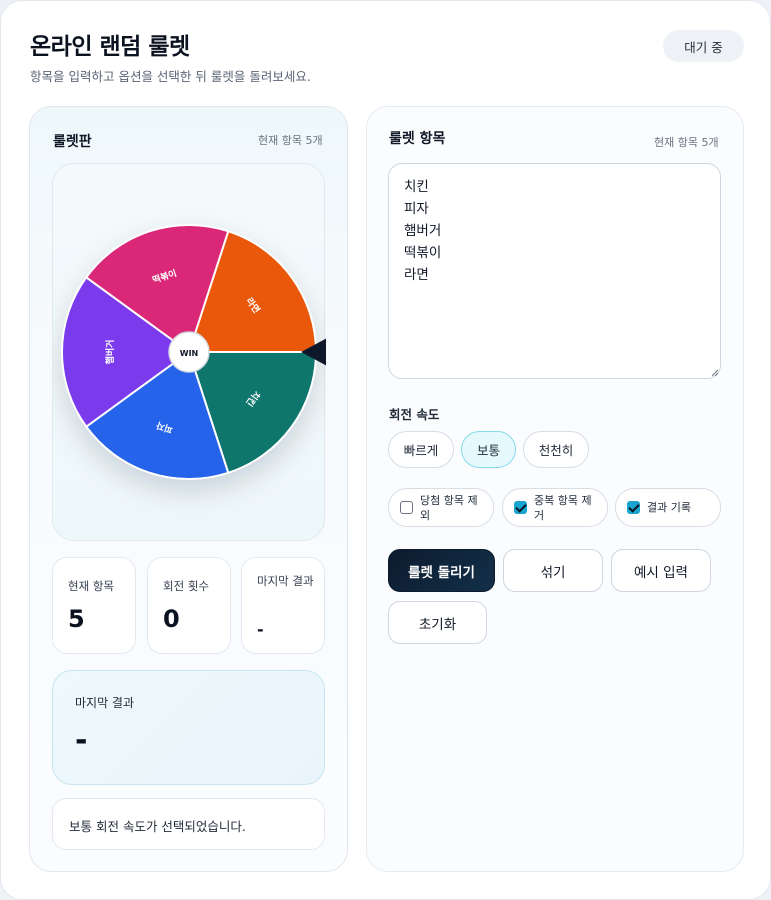  What do you see at coordinates (170, 76) in the screenshot?
I see `page-subtitle: 항목을 입력하고 옵션을 선택한 뒤 룰렛을 돌려보세요.` at bounding box center [170, 76].